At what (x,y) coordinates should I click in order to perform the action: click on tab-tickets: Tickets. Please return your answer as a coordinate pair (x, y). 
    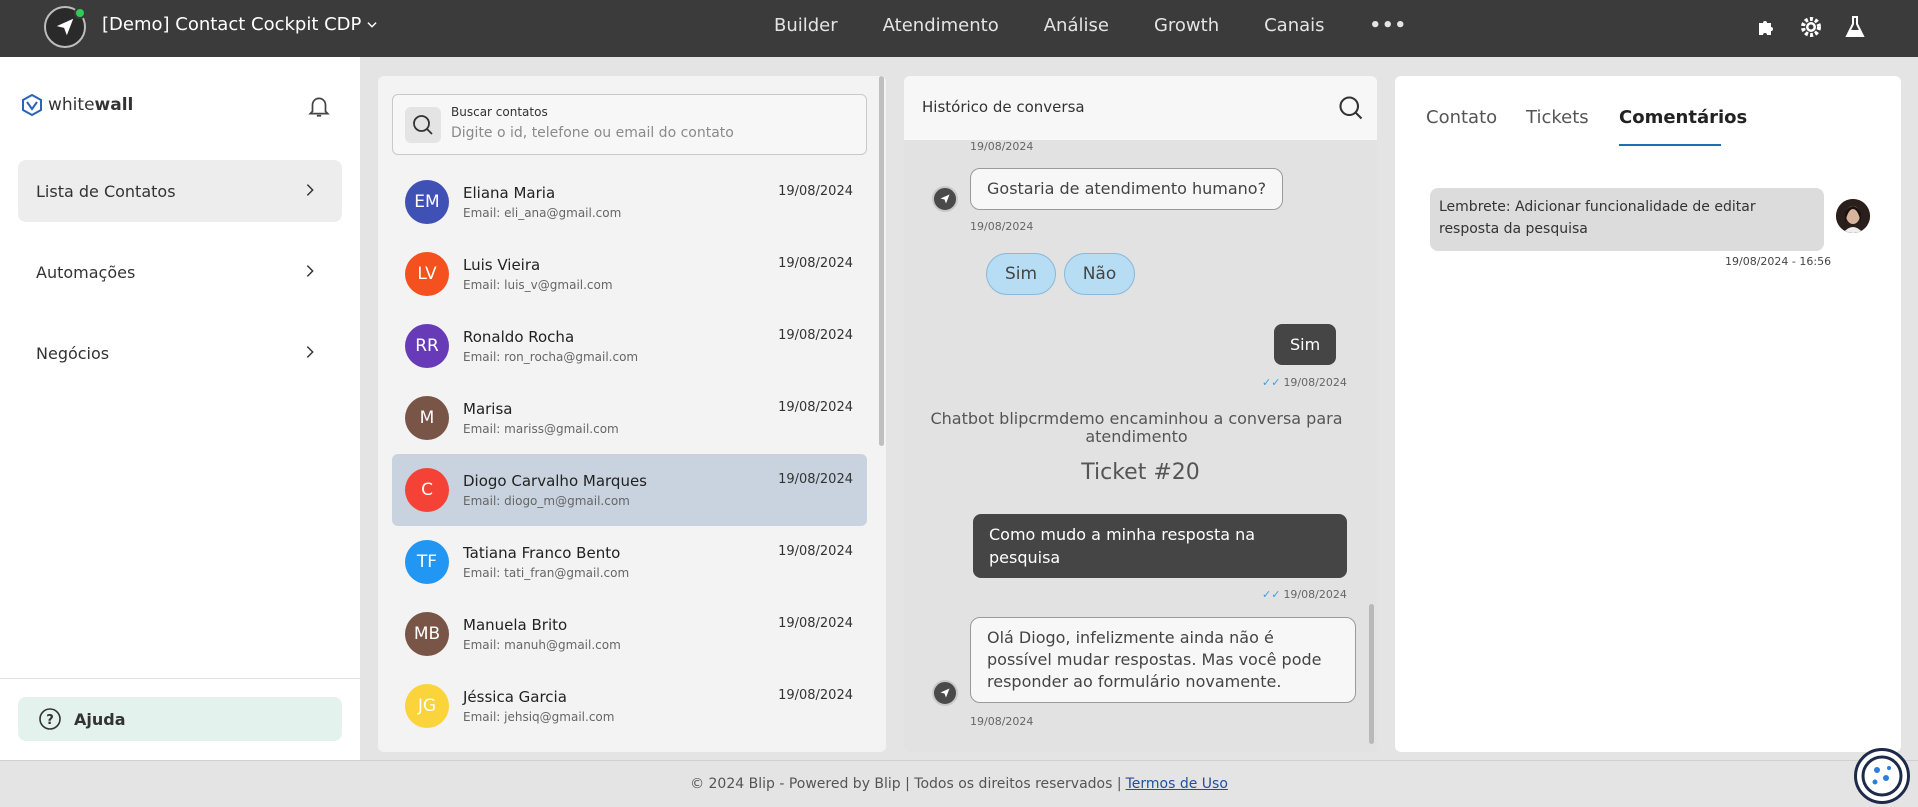
    Looking at the image, I should click on (1557, 117).